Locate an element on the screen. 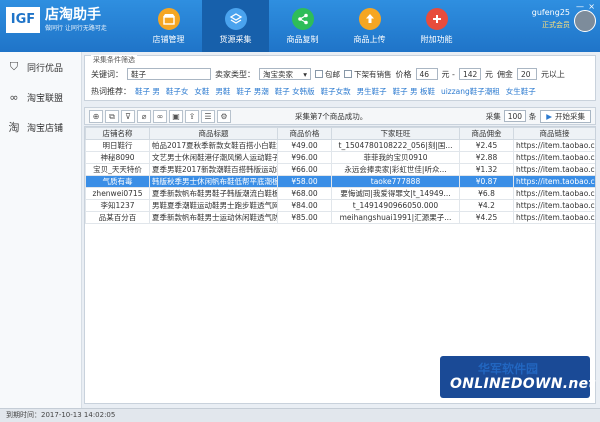  price-max-input: 142 is located at coordinates (469, 74).